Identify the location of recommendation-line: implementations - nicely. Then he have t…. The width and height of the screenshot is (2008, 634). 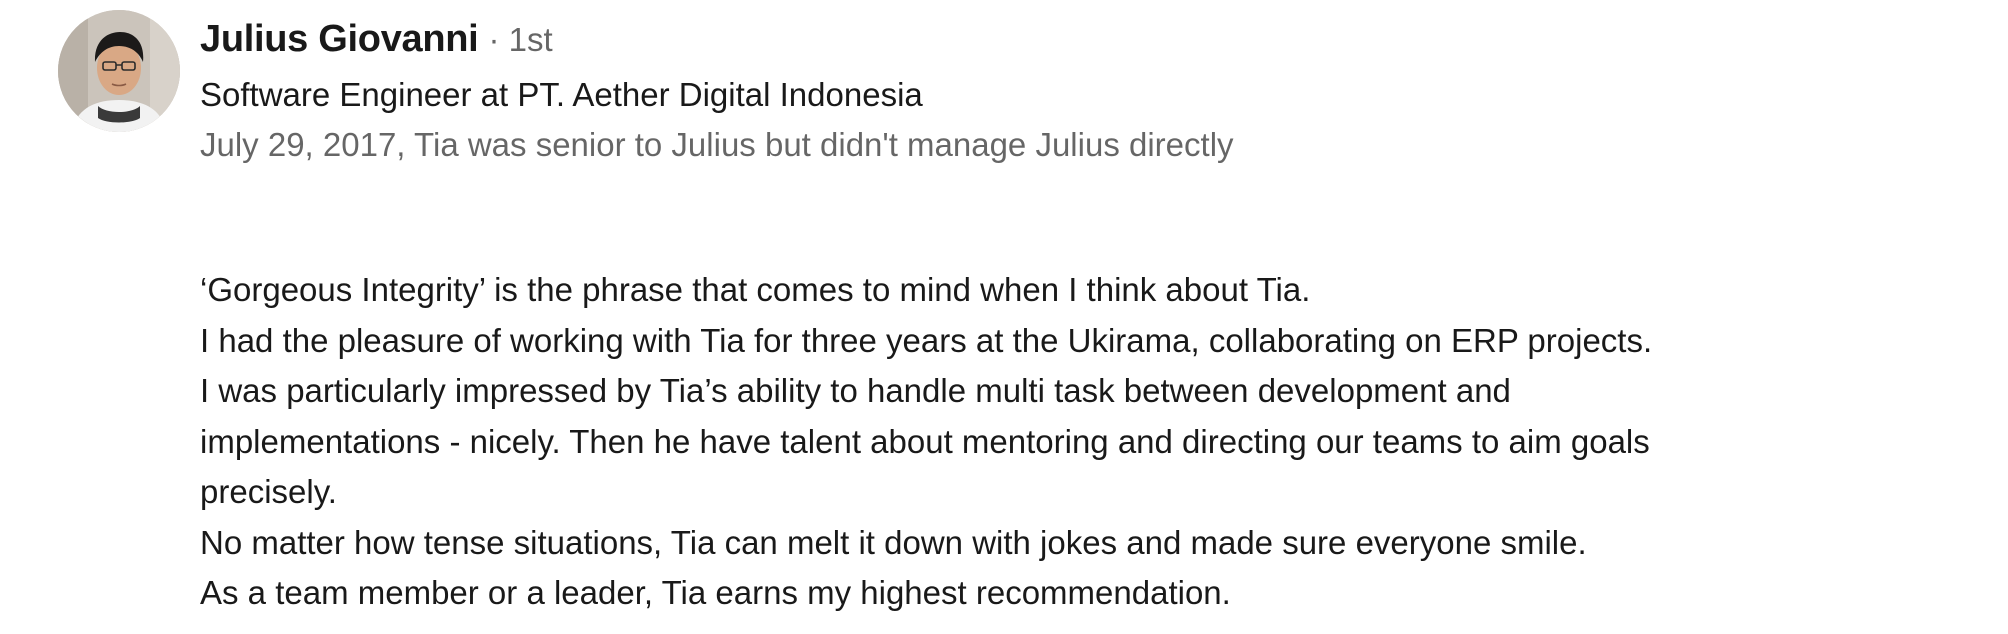
(925, 441).